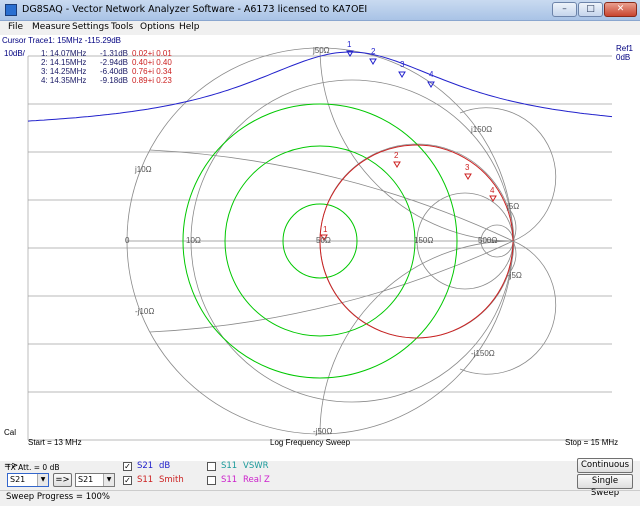 Image resolution: width=640 pixels, height=506 pixels. I want to click on ref-label: Ref1, so click(624, 48).